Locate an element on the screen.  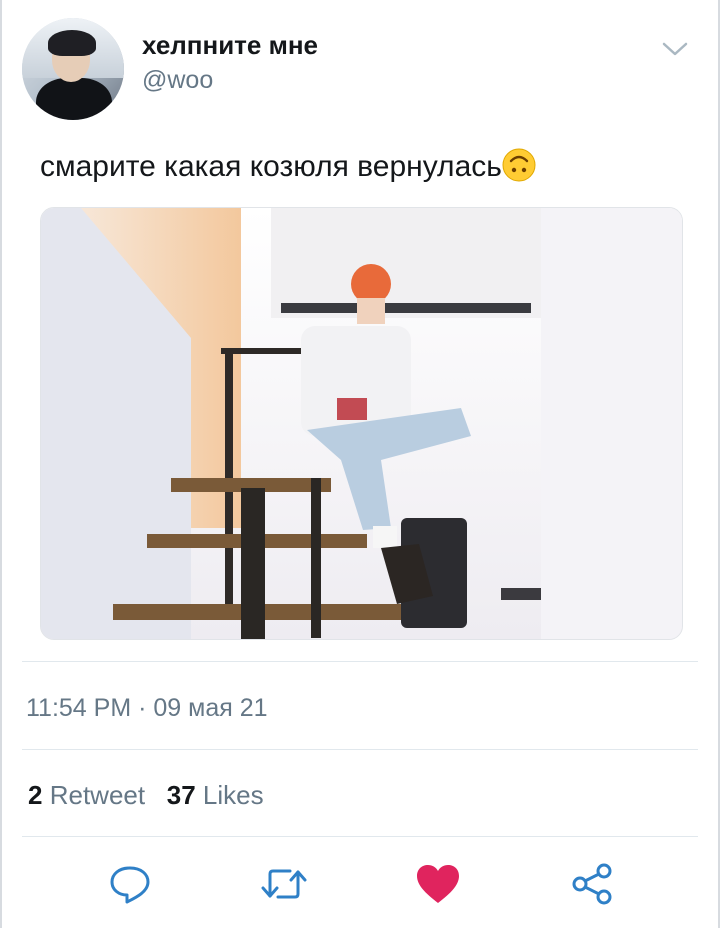
avatar is located at coordinates (73, 69).